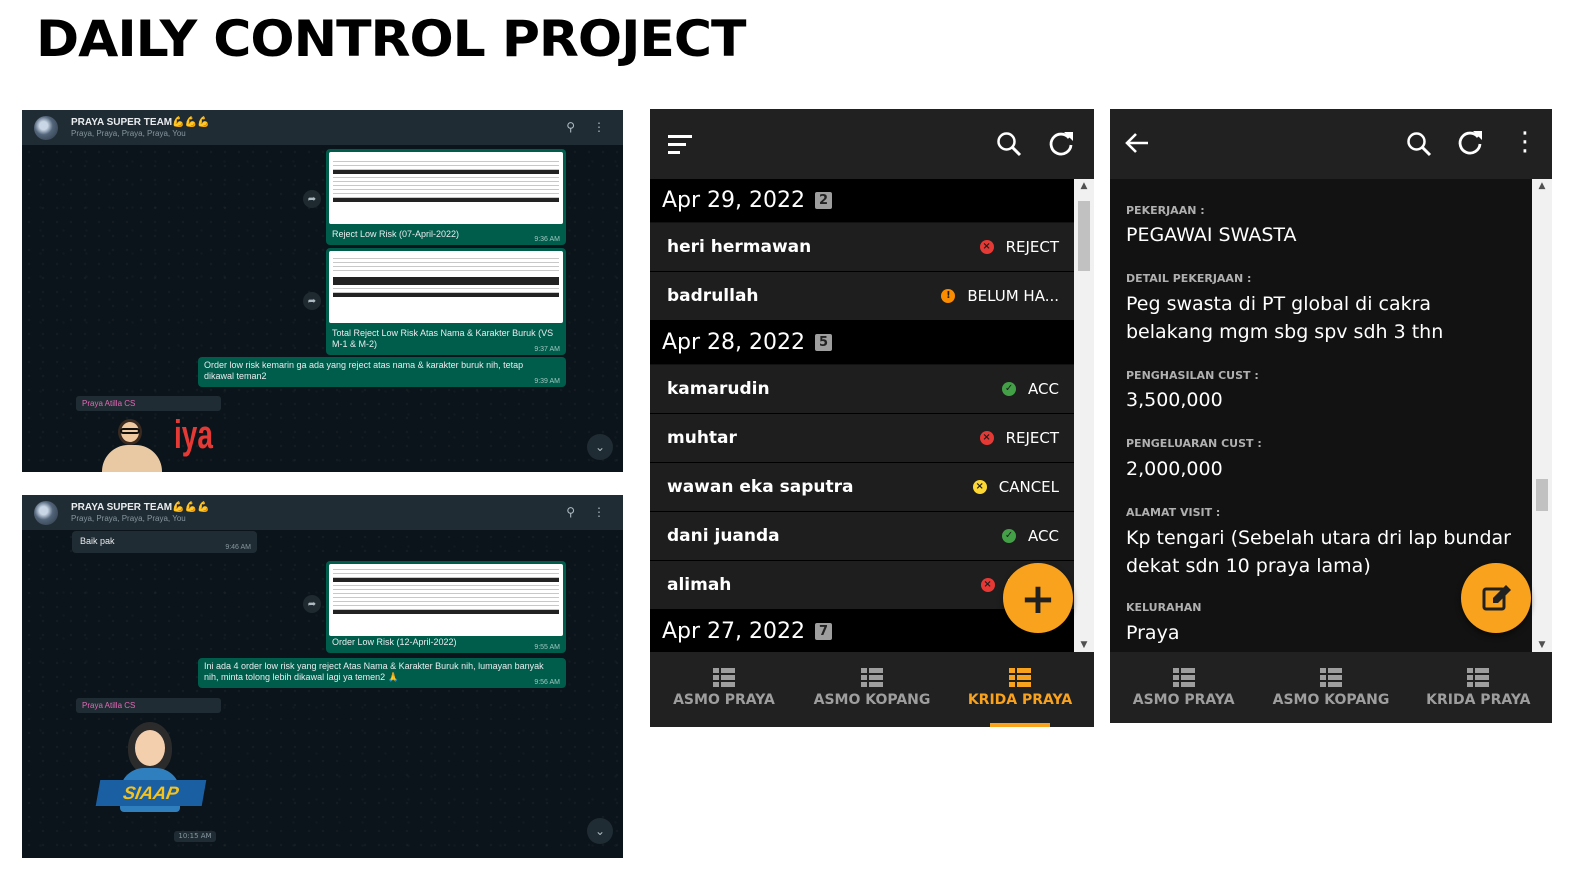 The image size is (1595, 880). I want to click on count-badge: 7, so click(824, 631).